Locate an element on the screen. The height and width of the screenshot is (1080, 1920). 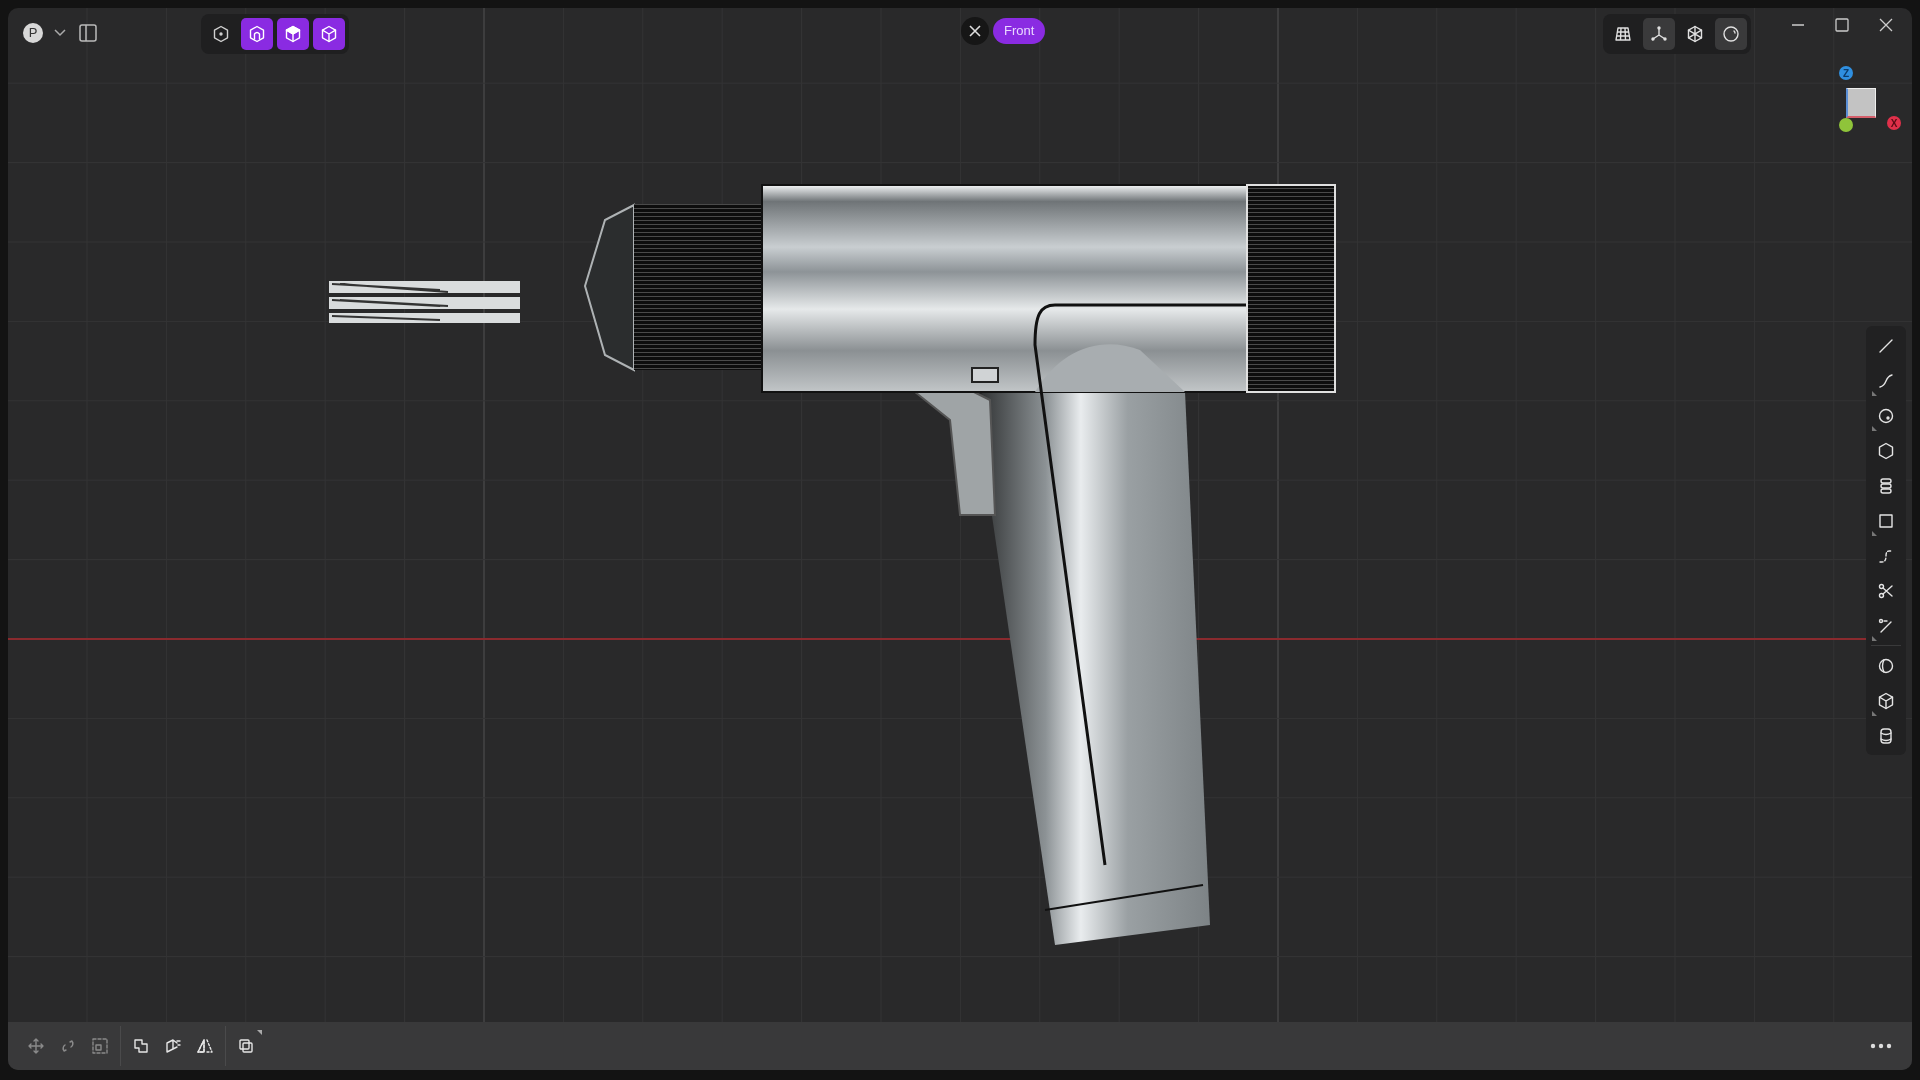
ring-icon is located at coordinates (1886, 665).